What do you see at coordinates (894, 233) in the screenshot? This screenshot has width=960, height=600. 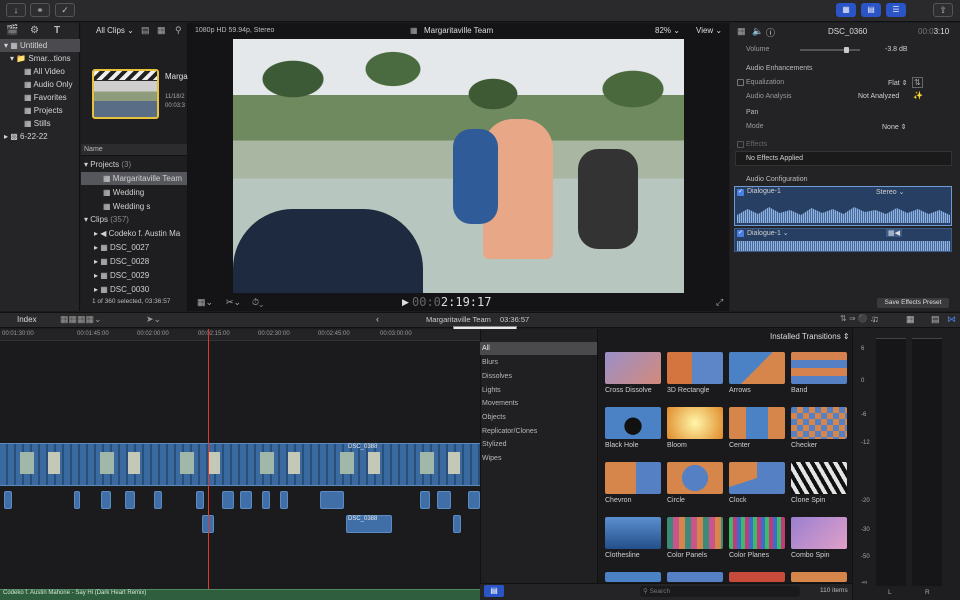 I see `channel-toggle-icon: ▦◀` at bounding box center [894, 233].